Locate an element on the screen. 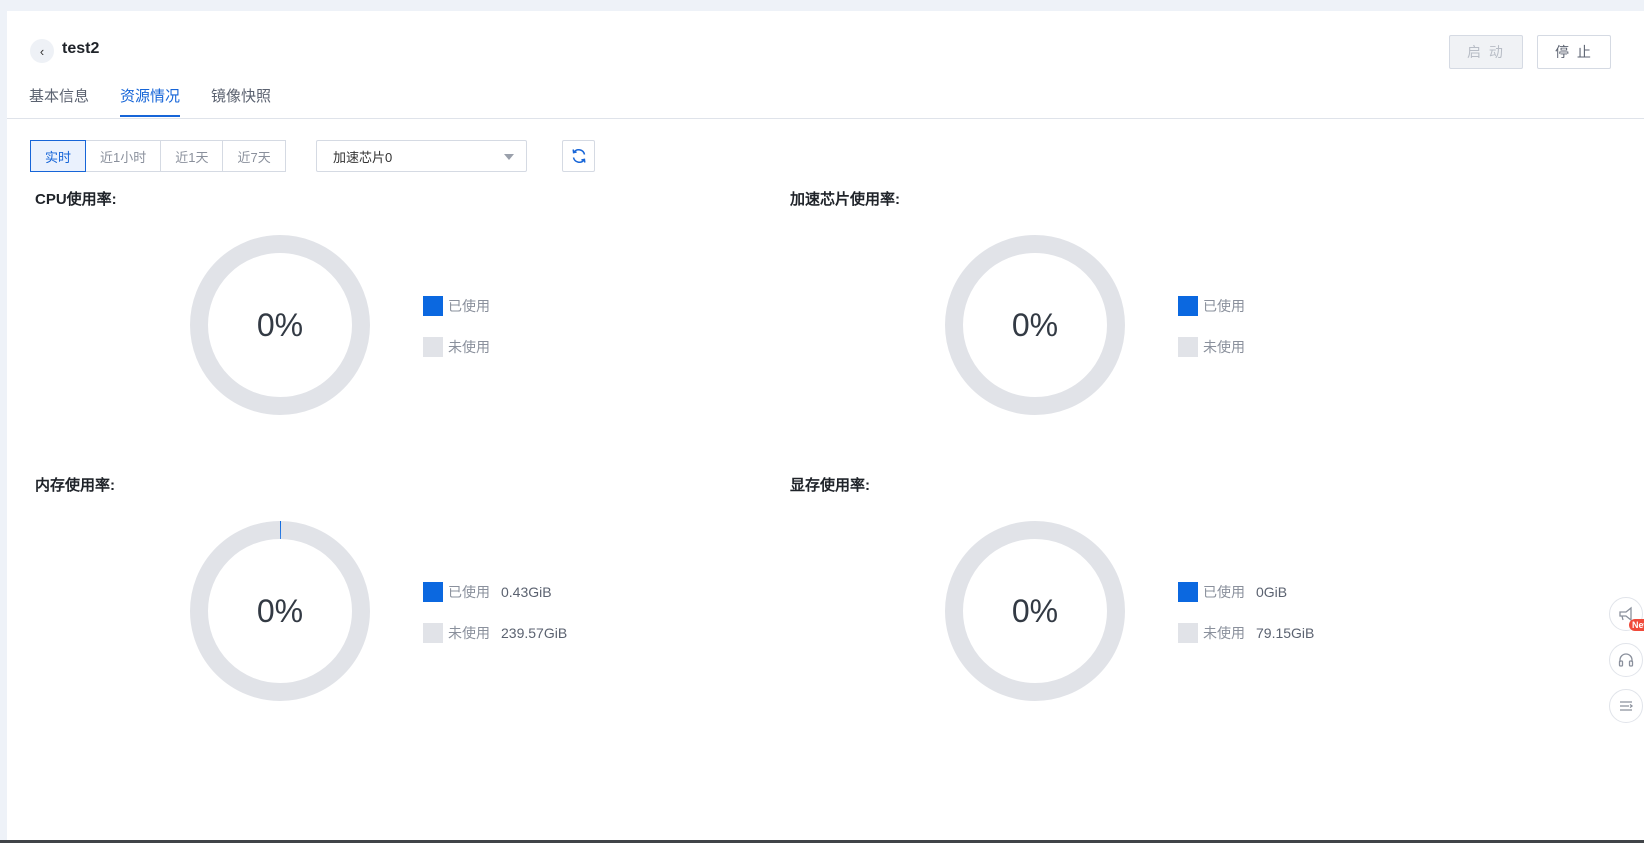  time-range-group: 实时 近1小时 近1天 近7天 is located at coordinates (158, 156).